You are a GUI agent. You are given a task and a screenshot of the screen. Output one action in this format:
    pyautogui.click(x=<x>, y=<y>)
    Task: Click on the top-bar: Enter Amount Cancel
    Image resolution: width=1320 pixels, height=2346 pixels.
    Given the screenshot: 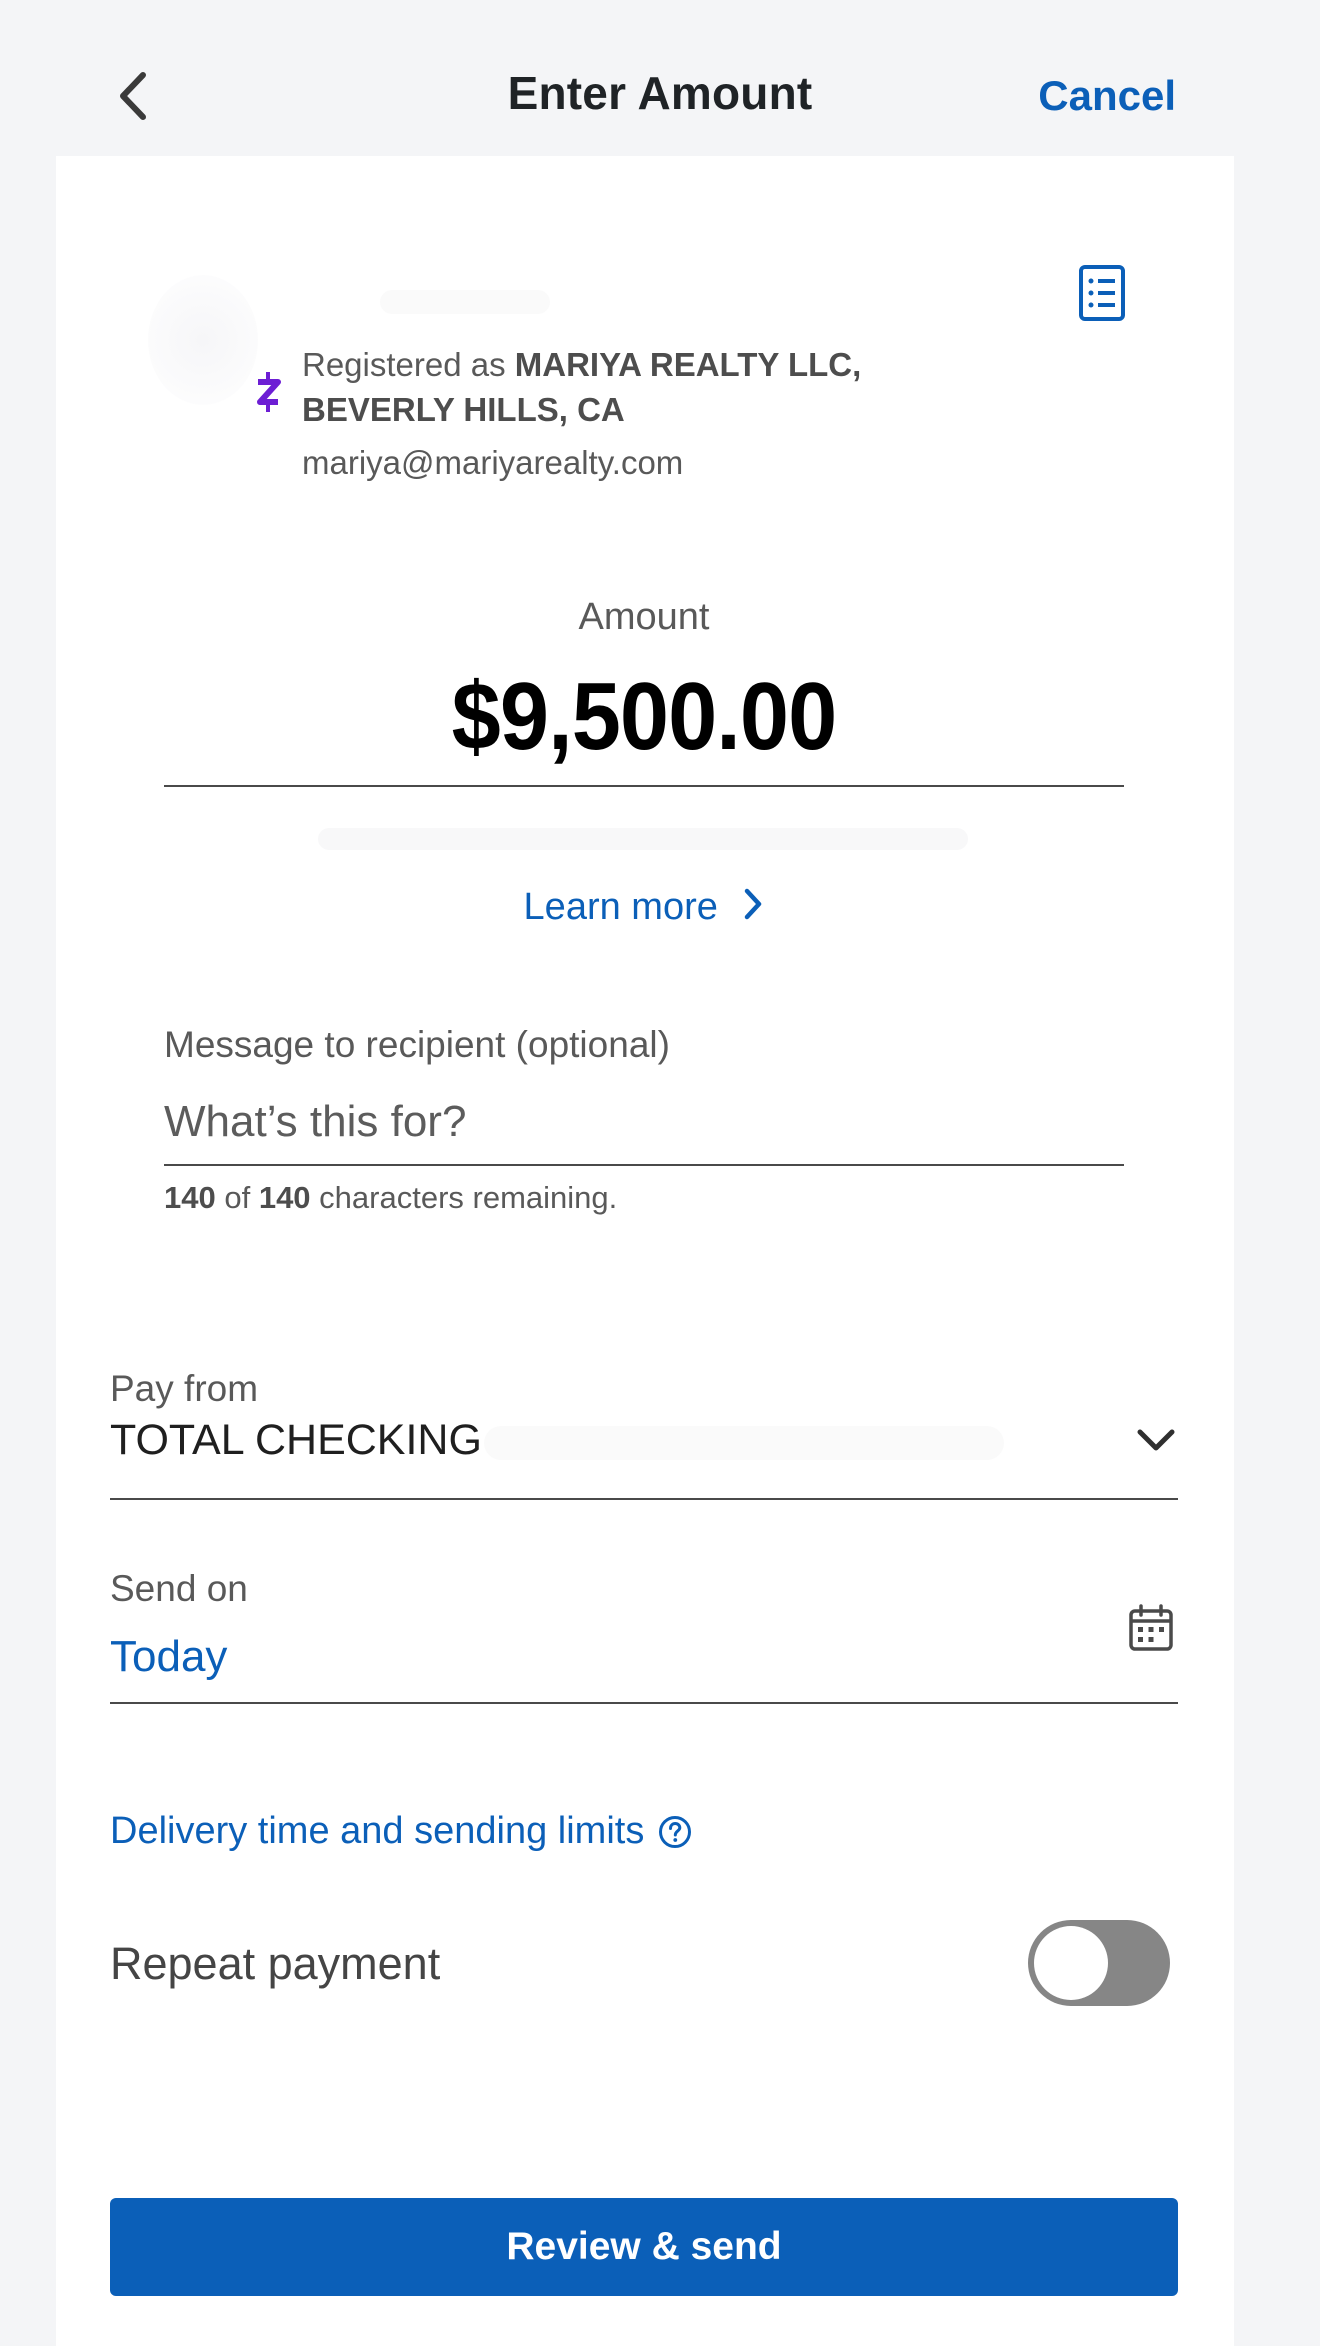 What is the action you would take?
    pyautogui.click(x=660, y=78)
    